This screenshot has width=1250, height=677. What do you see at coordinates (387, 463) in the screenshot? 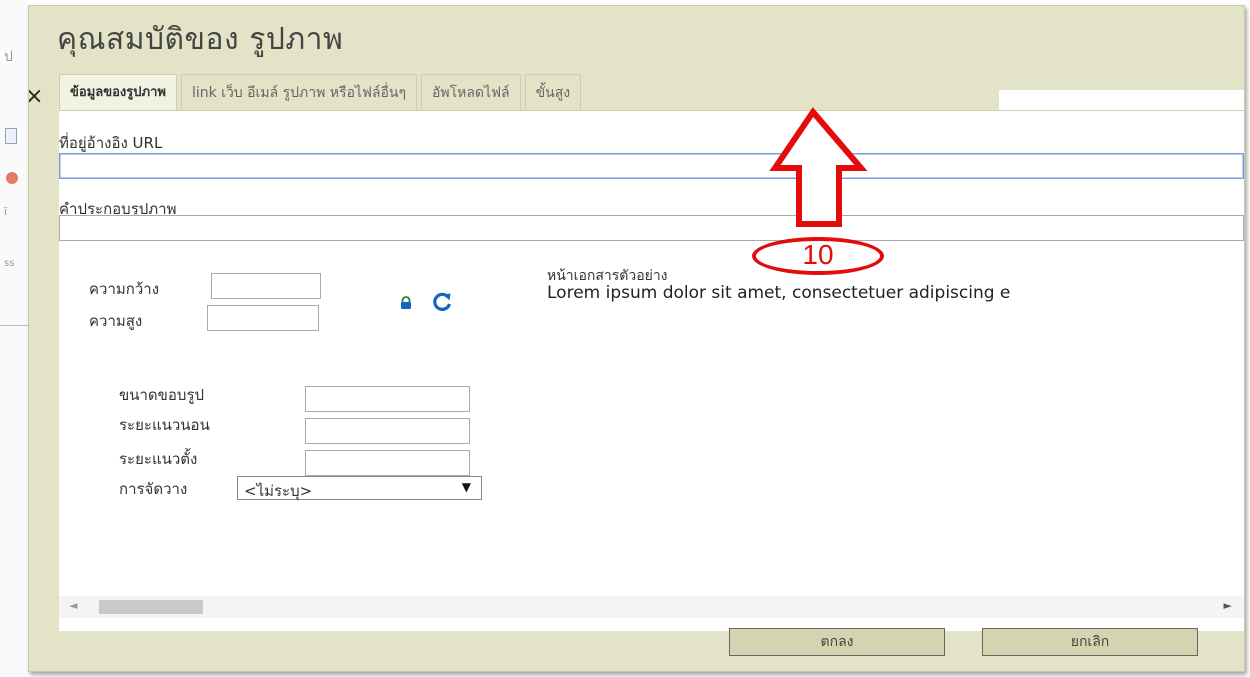
I see `vspace-input` at bounding box center [387, 463].